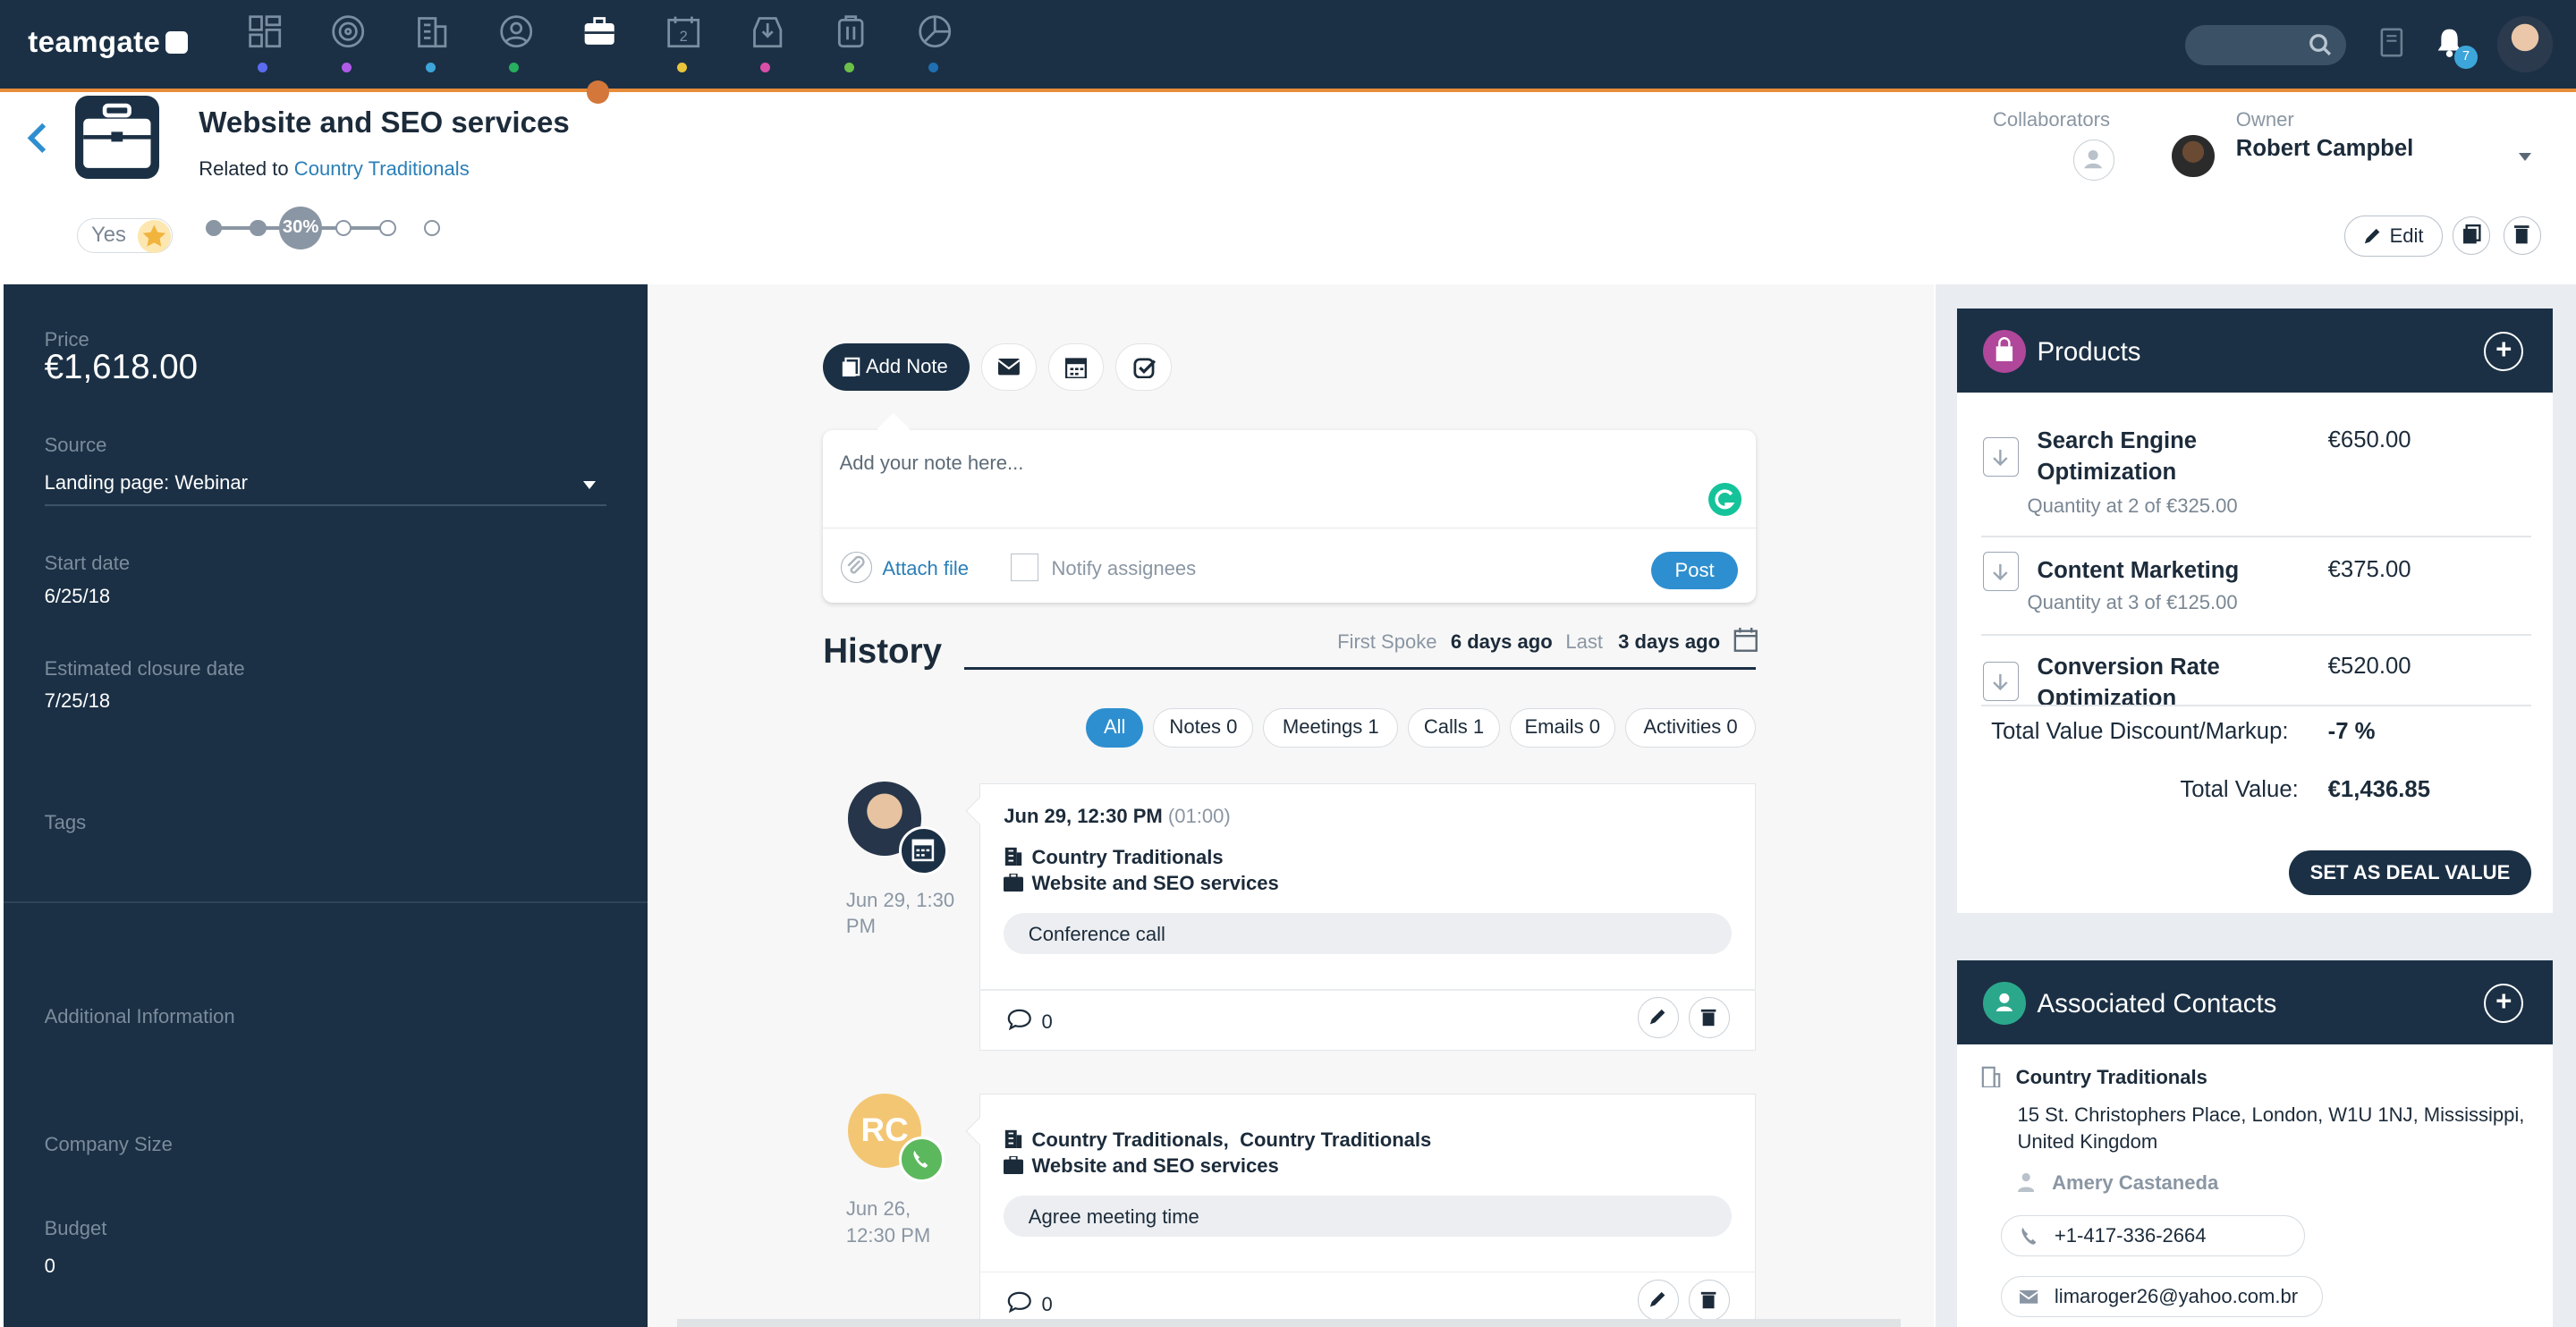 This screenshot has height=1327, width=2576. I want to click on phone-book-icon, so click(2391, 42).